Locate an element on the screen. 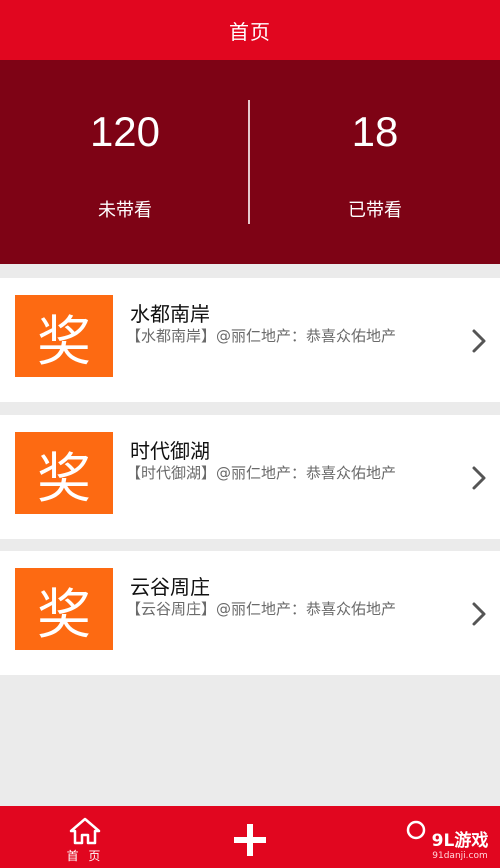  tab-home: 首 页 is located at coordinates (85, 842).